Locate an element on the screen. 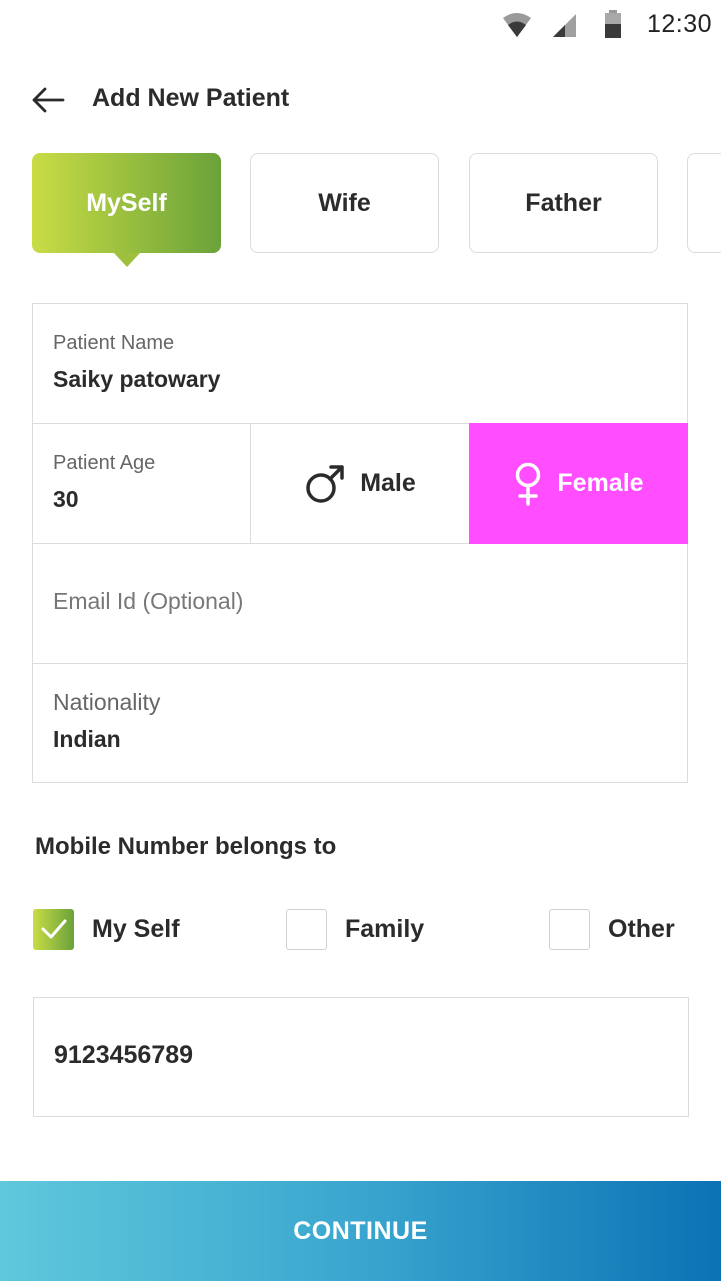  nationality-value: Indian is located at coordinates (87, 739).